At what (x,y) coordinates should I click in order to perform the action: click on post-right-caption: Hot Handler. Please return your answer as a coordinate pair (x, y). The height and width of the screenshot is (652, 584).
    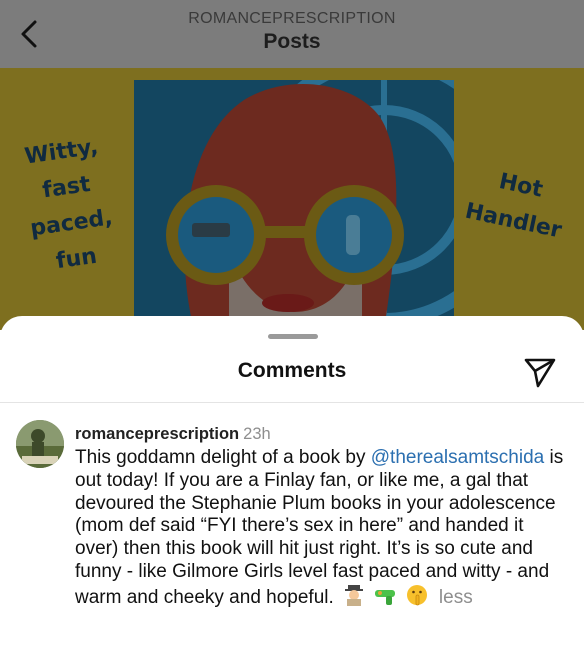
    Looking at the image, I should click on (517, 203).